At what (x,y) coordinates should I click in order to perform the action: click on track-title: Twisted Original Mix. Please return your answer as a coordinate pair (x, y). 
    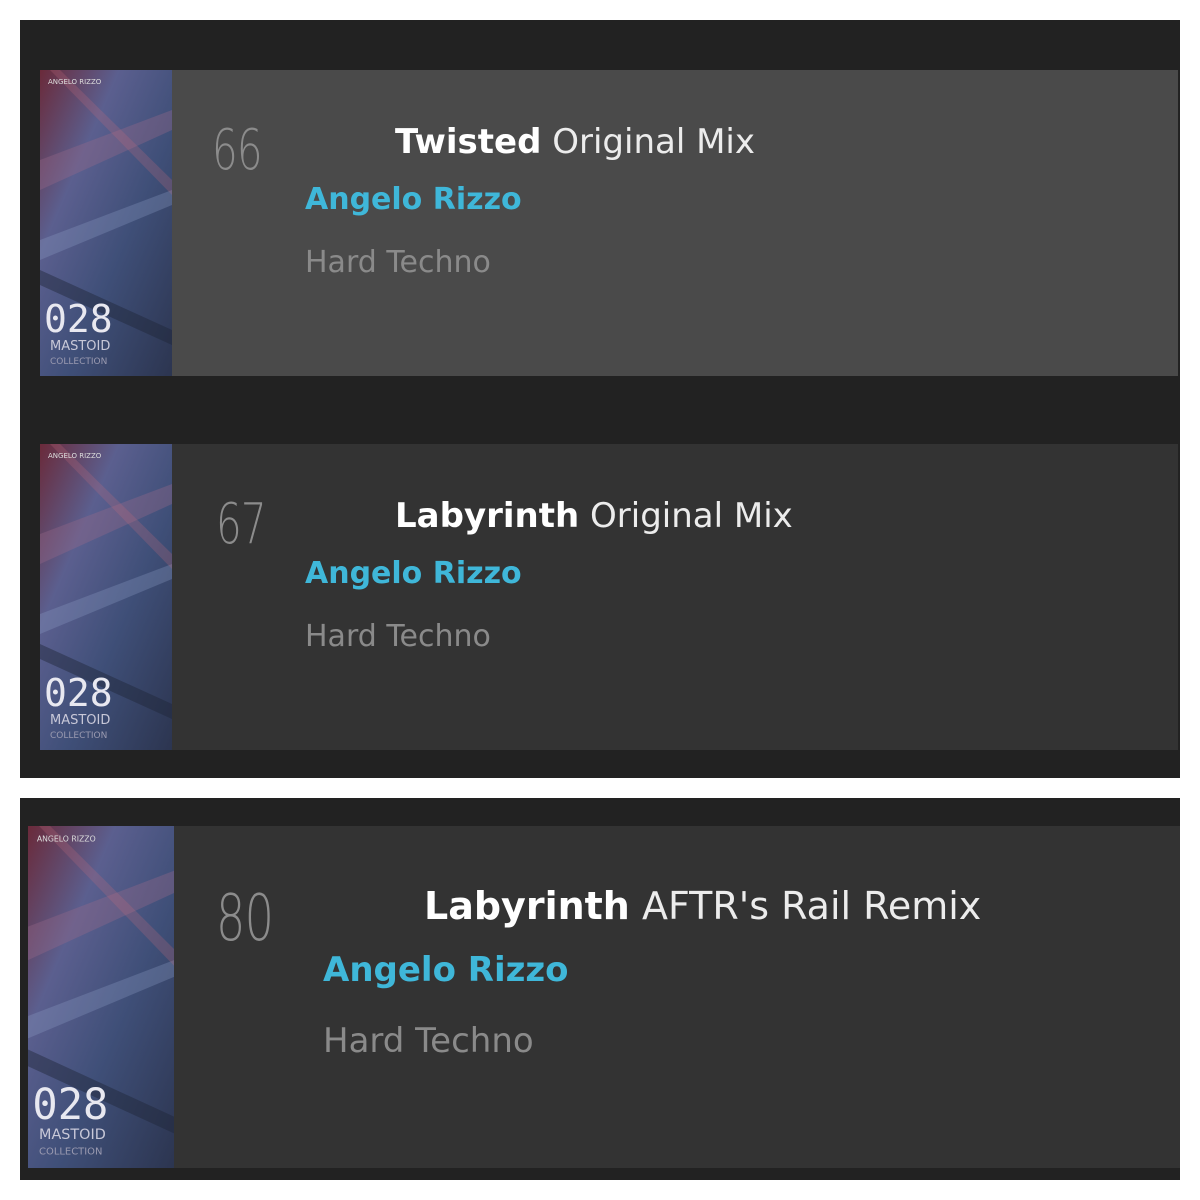
    Looking at the image, I should click on (575, 142).